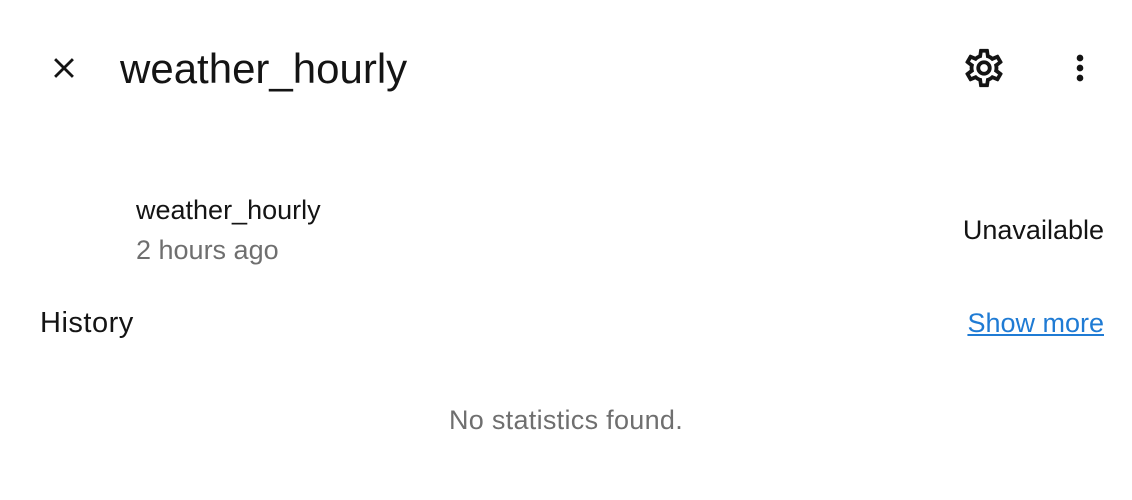 The image size is (1132, 500). I want to click on dialog-title: weather_hourly, so click(264, 68).